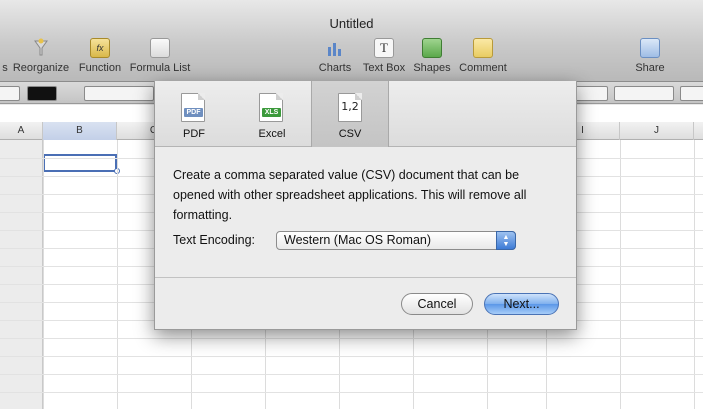 Image resolution: width=703 pixels, height=409 pixels. I want to click on toolbar-label: Reorganize, so click(41, 68).